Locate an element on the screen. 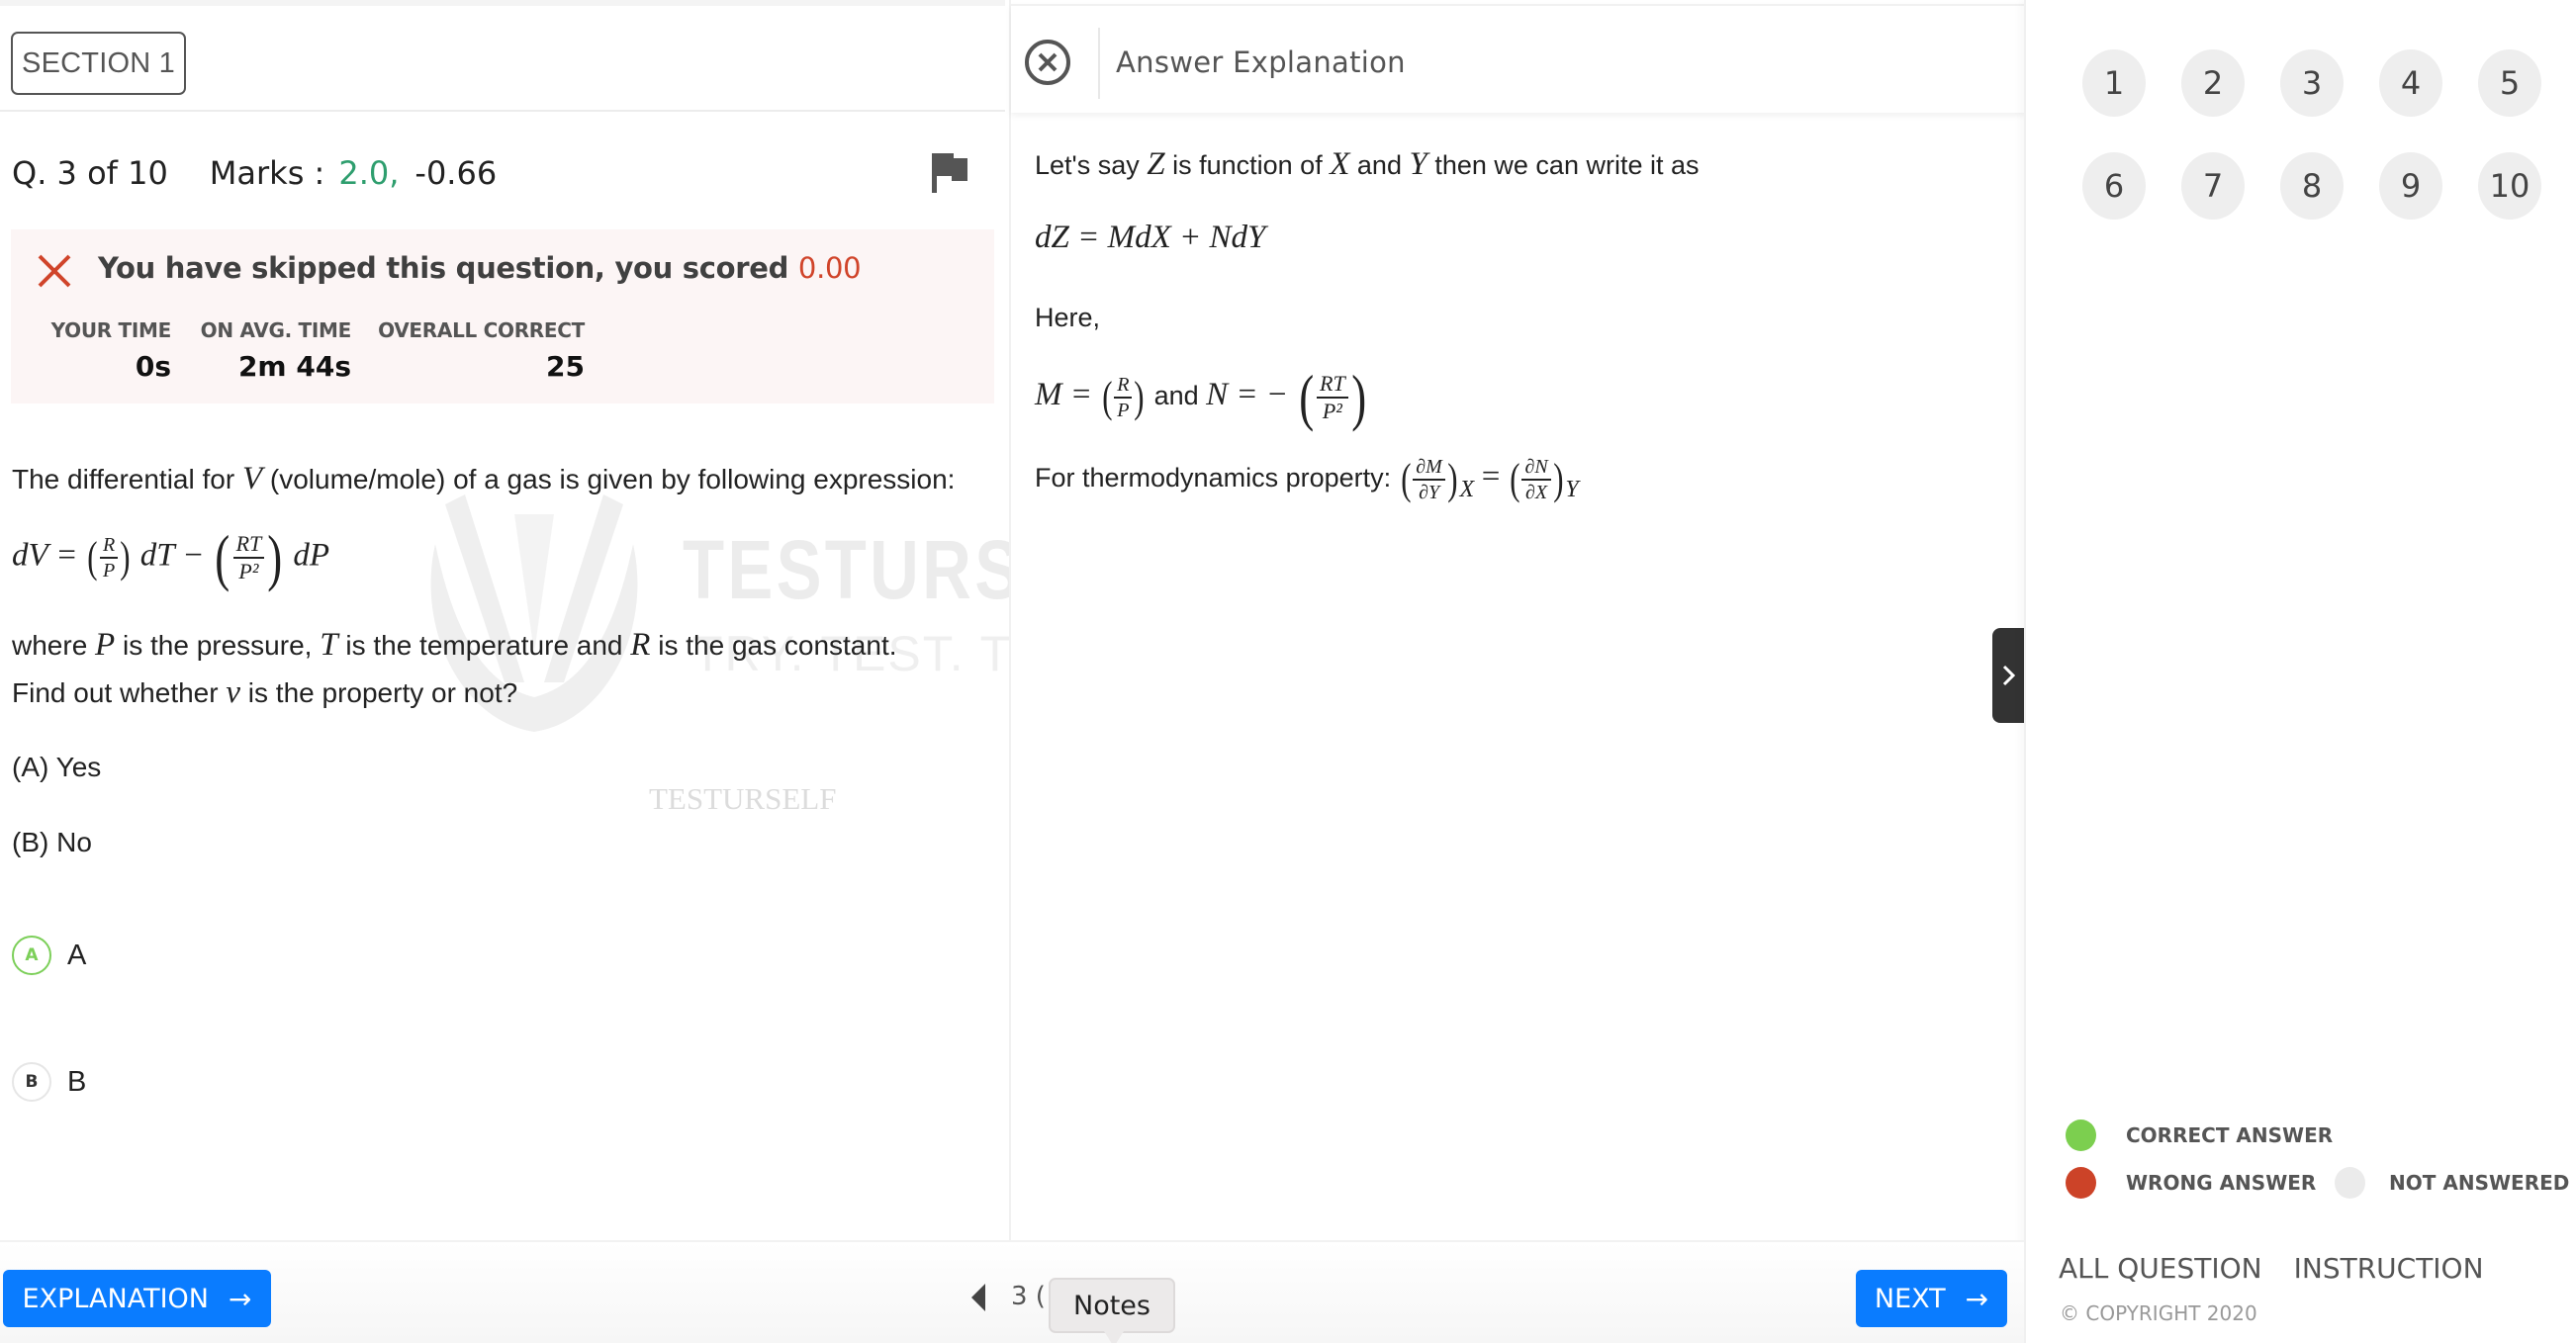 The height and width of the screenshot is (1343, 2576). math-var: Z is located at coordinates (1156, 164).